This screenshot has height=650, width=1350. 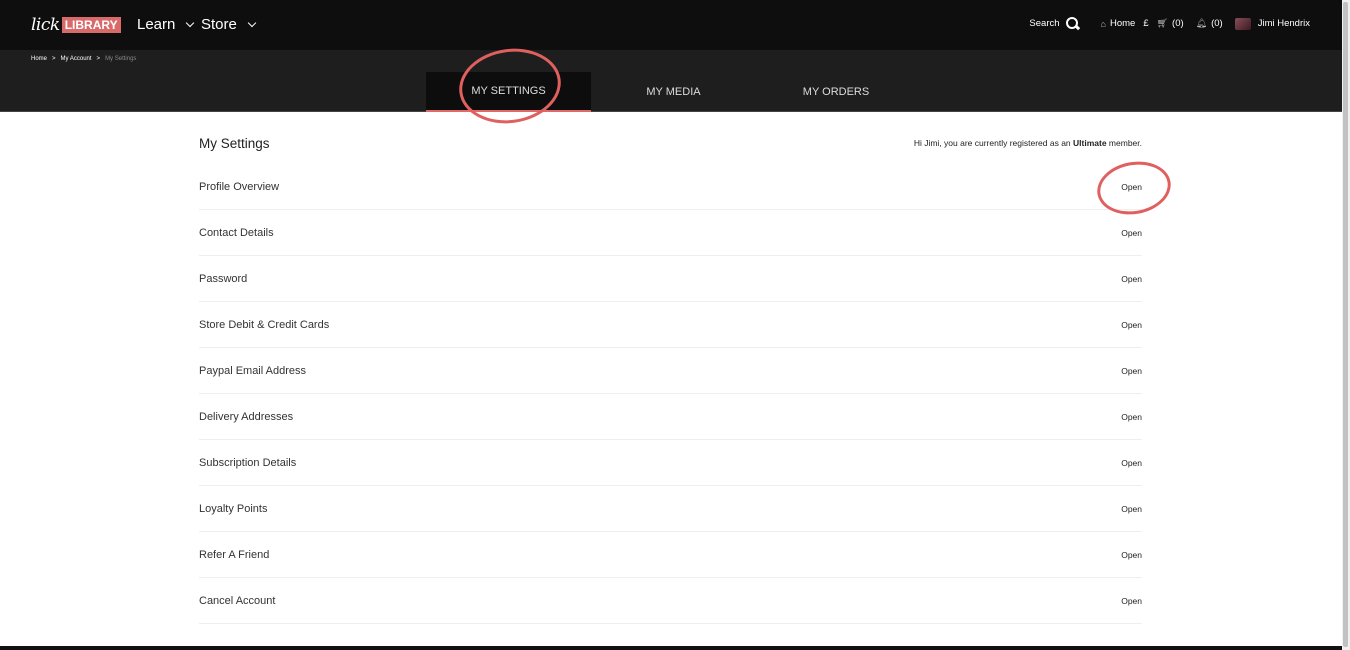 What do you see at coordinates (1217, 23) in the screenshot?
I see `notifications-count: (0)` at bounding box center [1217, 23].